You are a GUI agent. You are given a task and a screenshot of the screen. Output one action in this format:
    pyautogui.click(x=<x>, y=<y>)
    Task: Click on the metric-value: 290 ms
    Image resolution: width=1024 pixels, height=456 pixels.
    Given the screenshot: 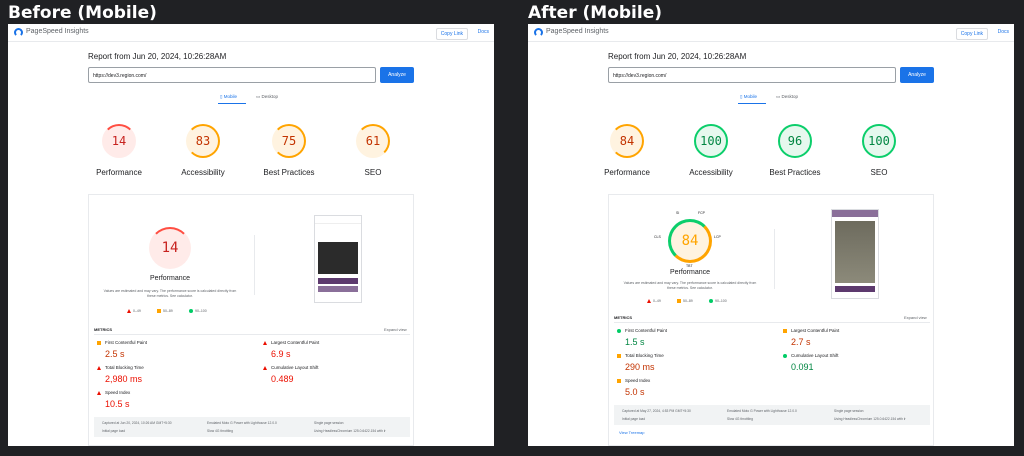 What is the action you would take?
    pyautogui.click(x=640, y=367)
    